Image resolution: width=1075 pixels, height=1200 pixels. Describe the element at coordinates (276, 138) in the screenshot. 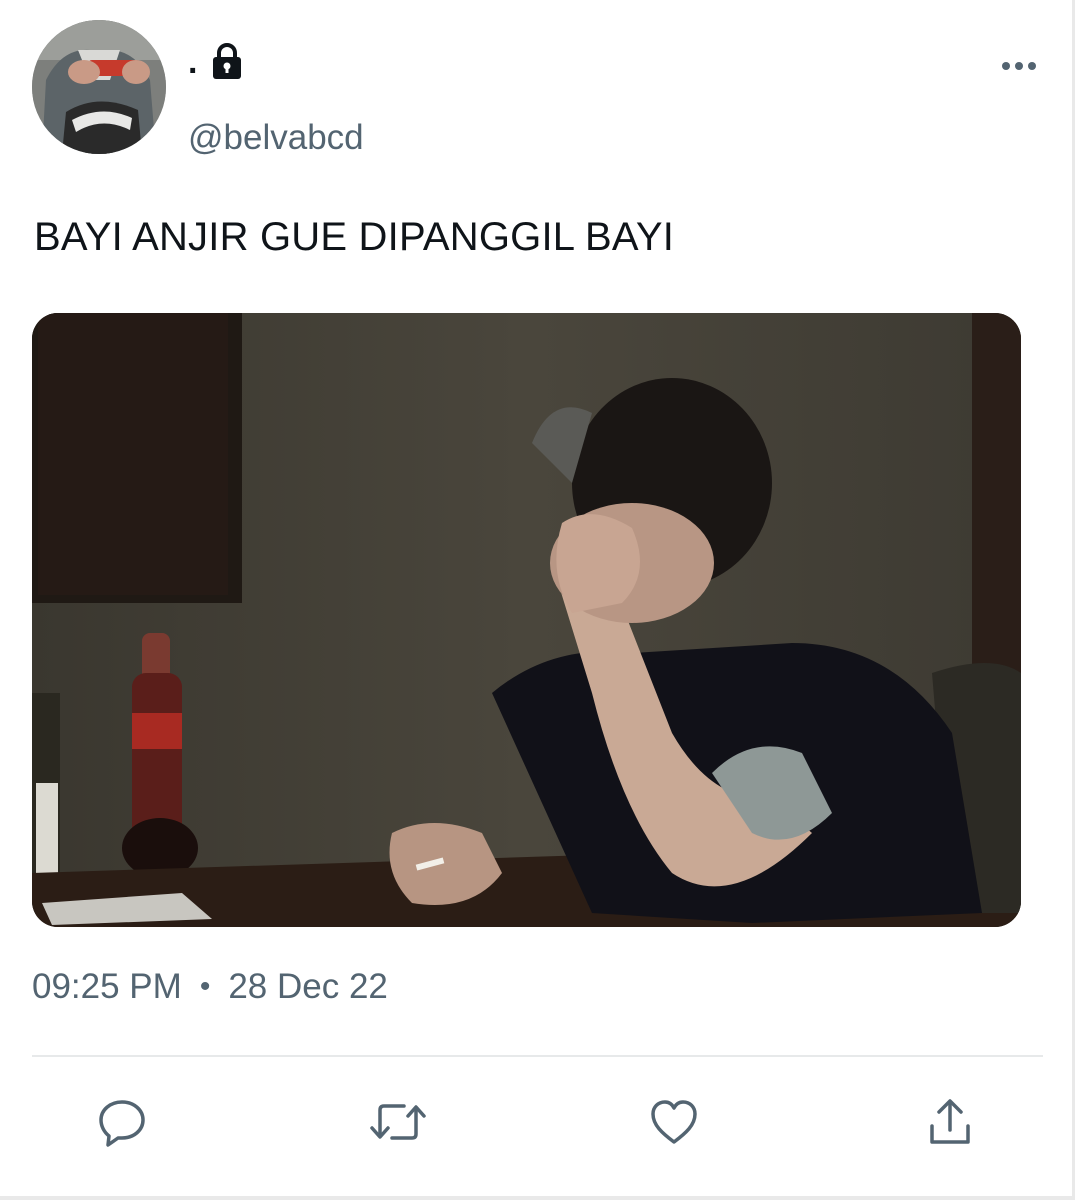

I see `user-handle: @belvabcd` at that location.